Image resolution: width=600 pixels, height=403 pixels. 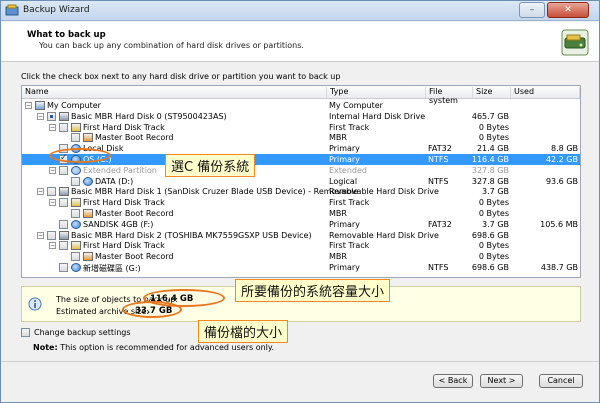 What do you see at coordinates (492, 92) in the screenshot?
I see `column-header-size: Size` at bounding box center [492, 92].